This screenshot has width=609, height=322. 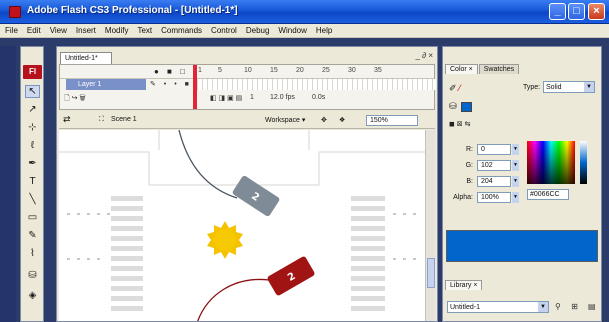 I want to click on crosswalk-left, so click(x=127, y=253).